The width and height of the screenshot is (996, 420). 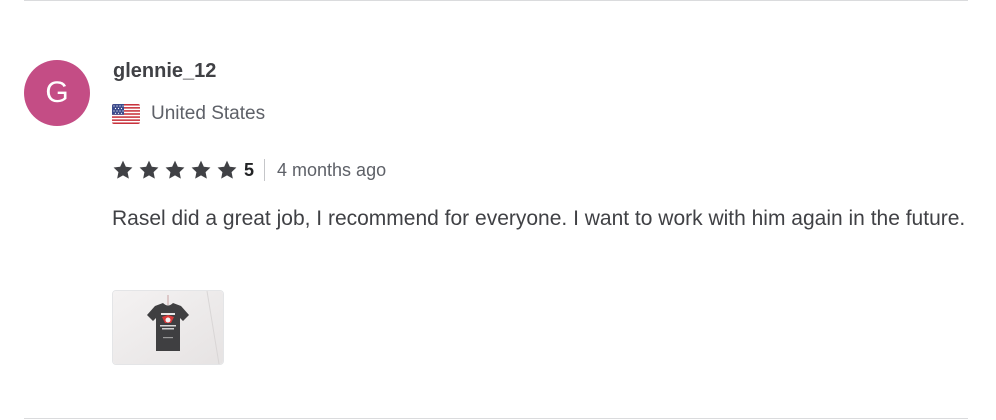 What do you see at coordinates (332, 169) in the screenshot?
I see `review-time: 4 months ago` at bounding box center [332, 169].